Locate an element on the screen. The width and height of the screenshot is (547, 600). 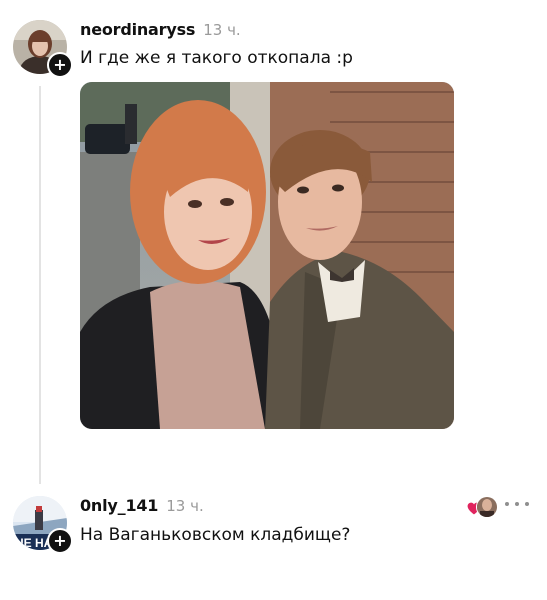
comment-1-avatar: + is located at coordinates (43, 49).